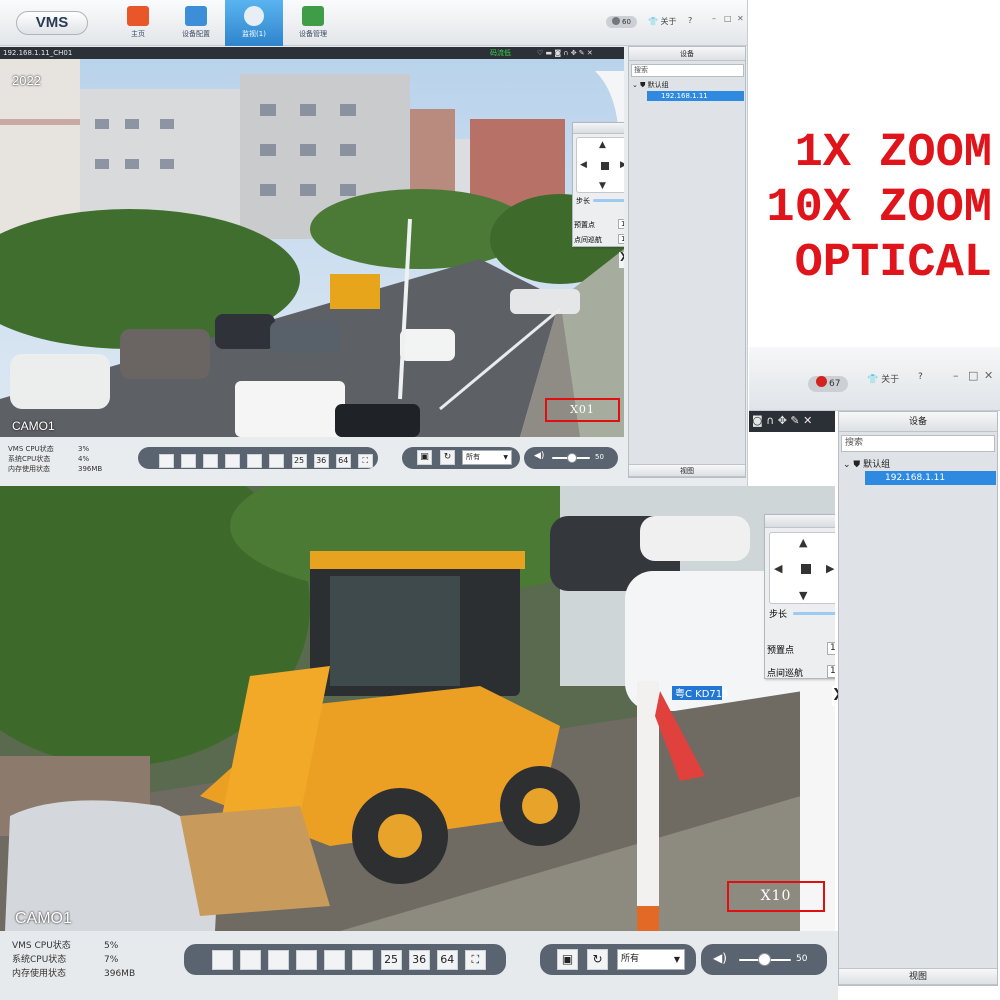 This screenshot has width=1000, height=1000. What do you see at coordinates (650, 85) in the screenshot?
I see `tree-group: ⌄ ⛊ 默认组` at bounding box center [650, 85].